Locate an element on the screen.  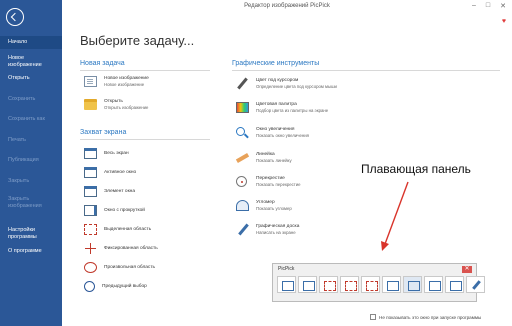
floating-panel: PicPick ✕ is located at coordinates (378, 282).